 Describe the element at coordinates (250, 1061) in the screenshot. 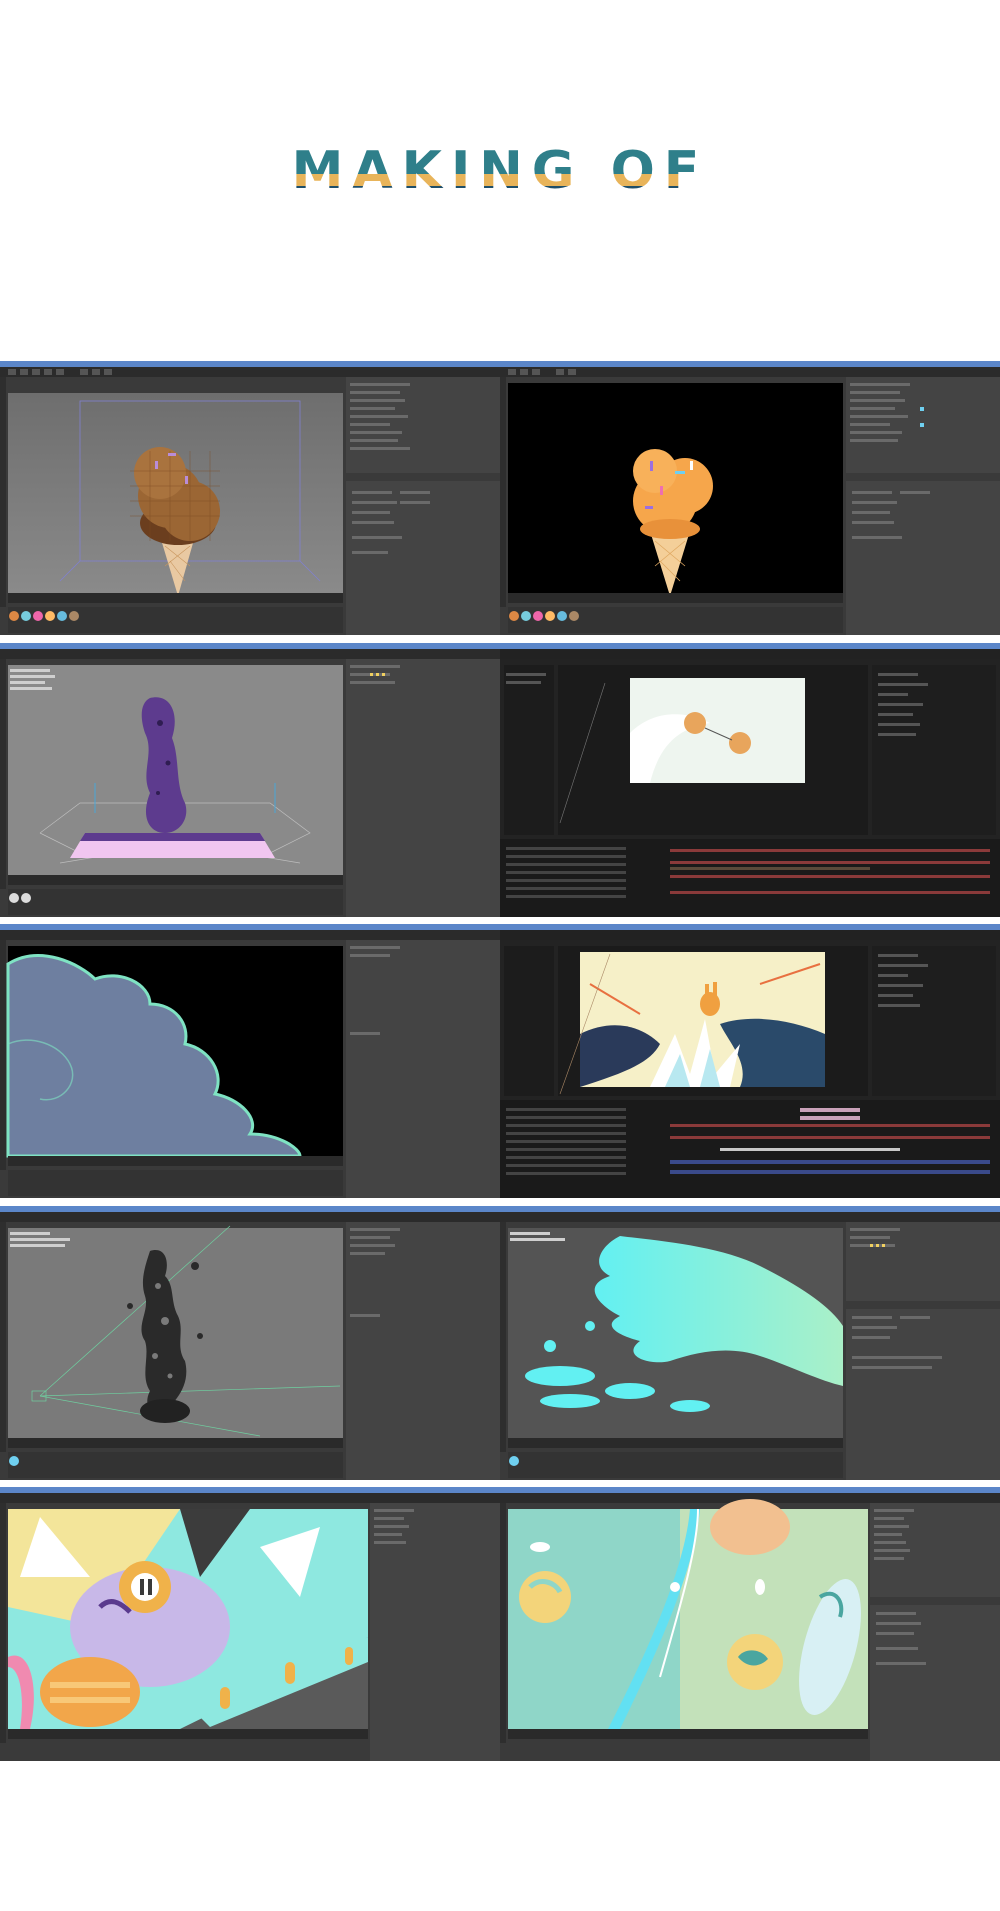

I see `screenshot-c4d-blue-cloud` at that location.